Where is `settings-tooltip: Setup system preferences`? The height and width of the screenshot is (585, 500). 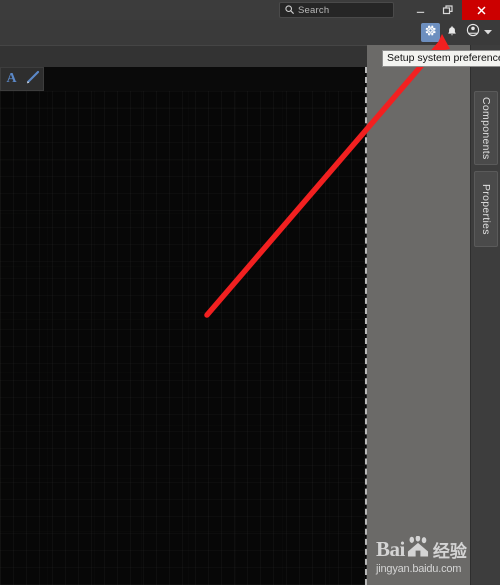 settings-tooltip: Setup system preferences is located at coordinates (441, 58).